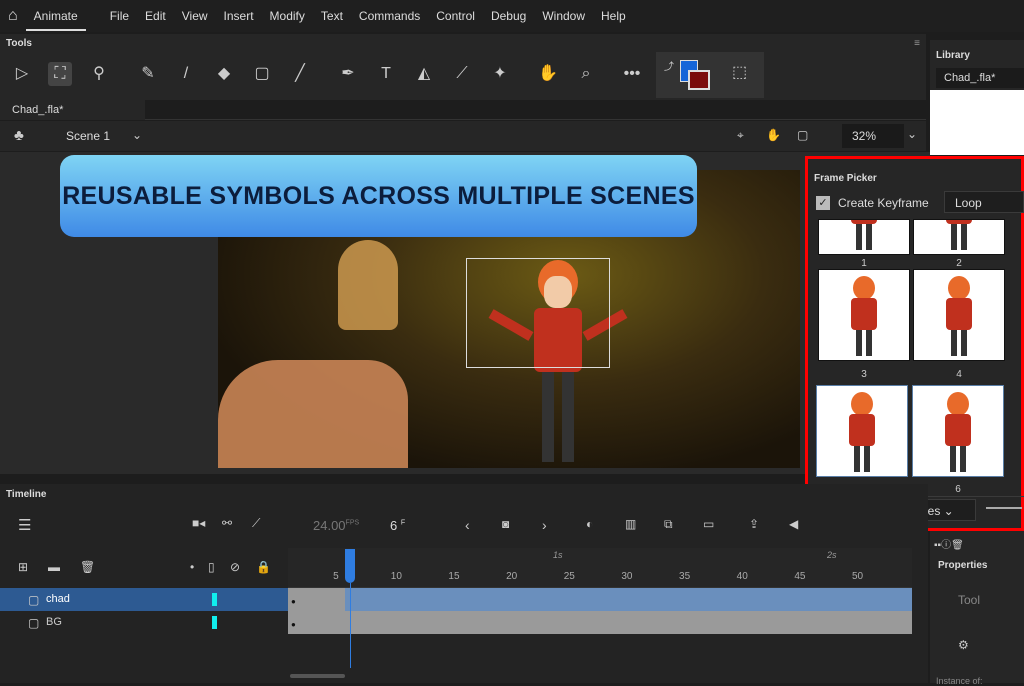  What do you see at coordinates (544, 525) in the screenshot?
I see `next-keyframe-icon: ›` at bounding box center [544, 525].